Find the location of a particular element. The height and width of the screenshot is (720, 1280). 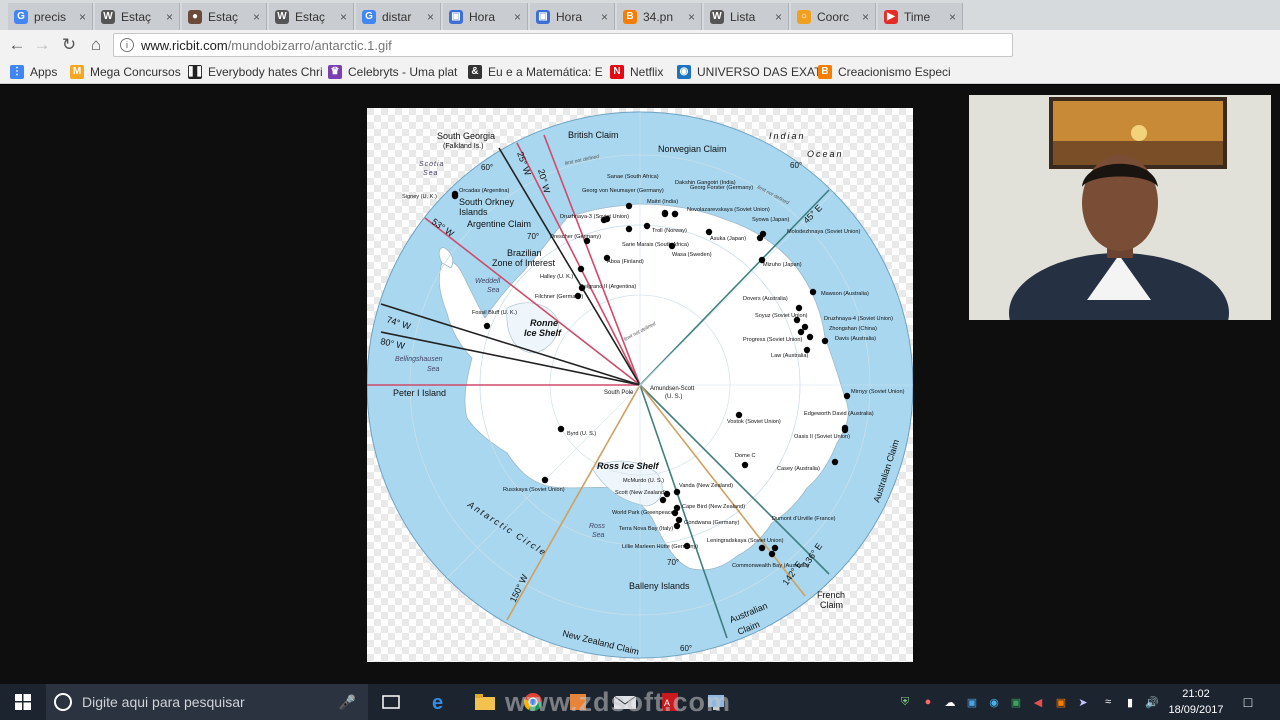

tab-10: ▶ Time × is located at coordinates (920, 16).